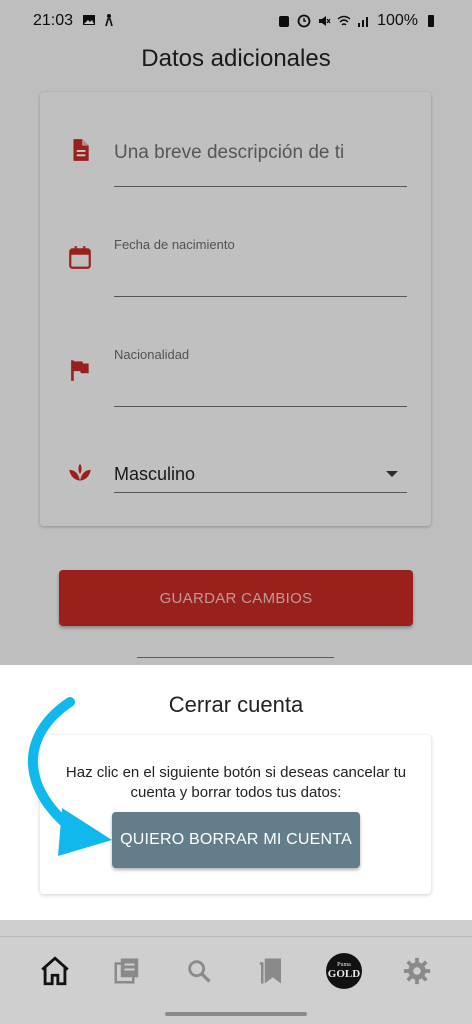  Describe the element at coordinates (229, 152) in the screenshot. I see `description-placeholder: Una breve descripción de ti` at that location.